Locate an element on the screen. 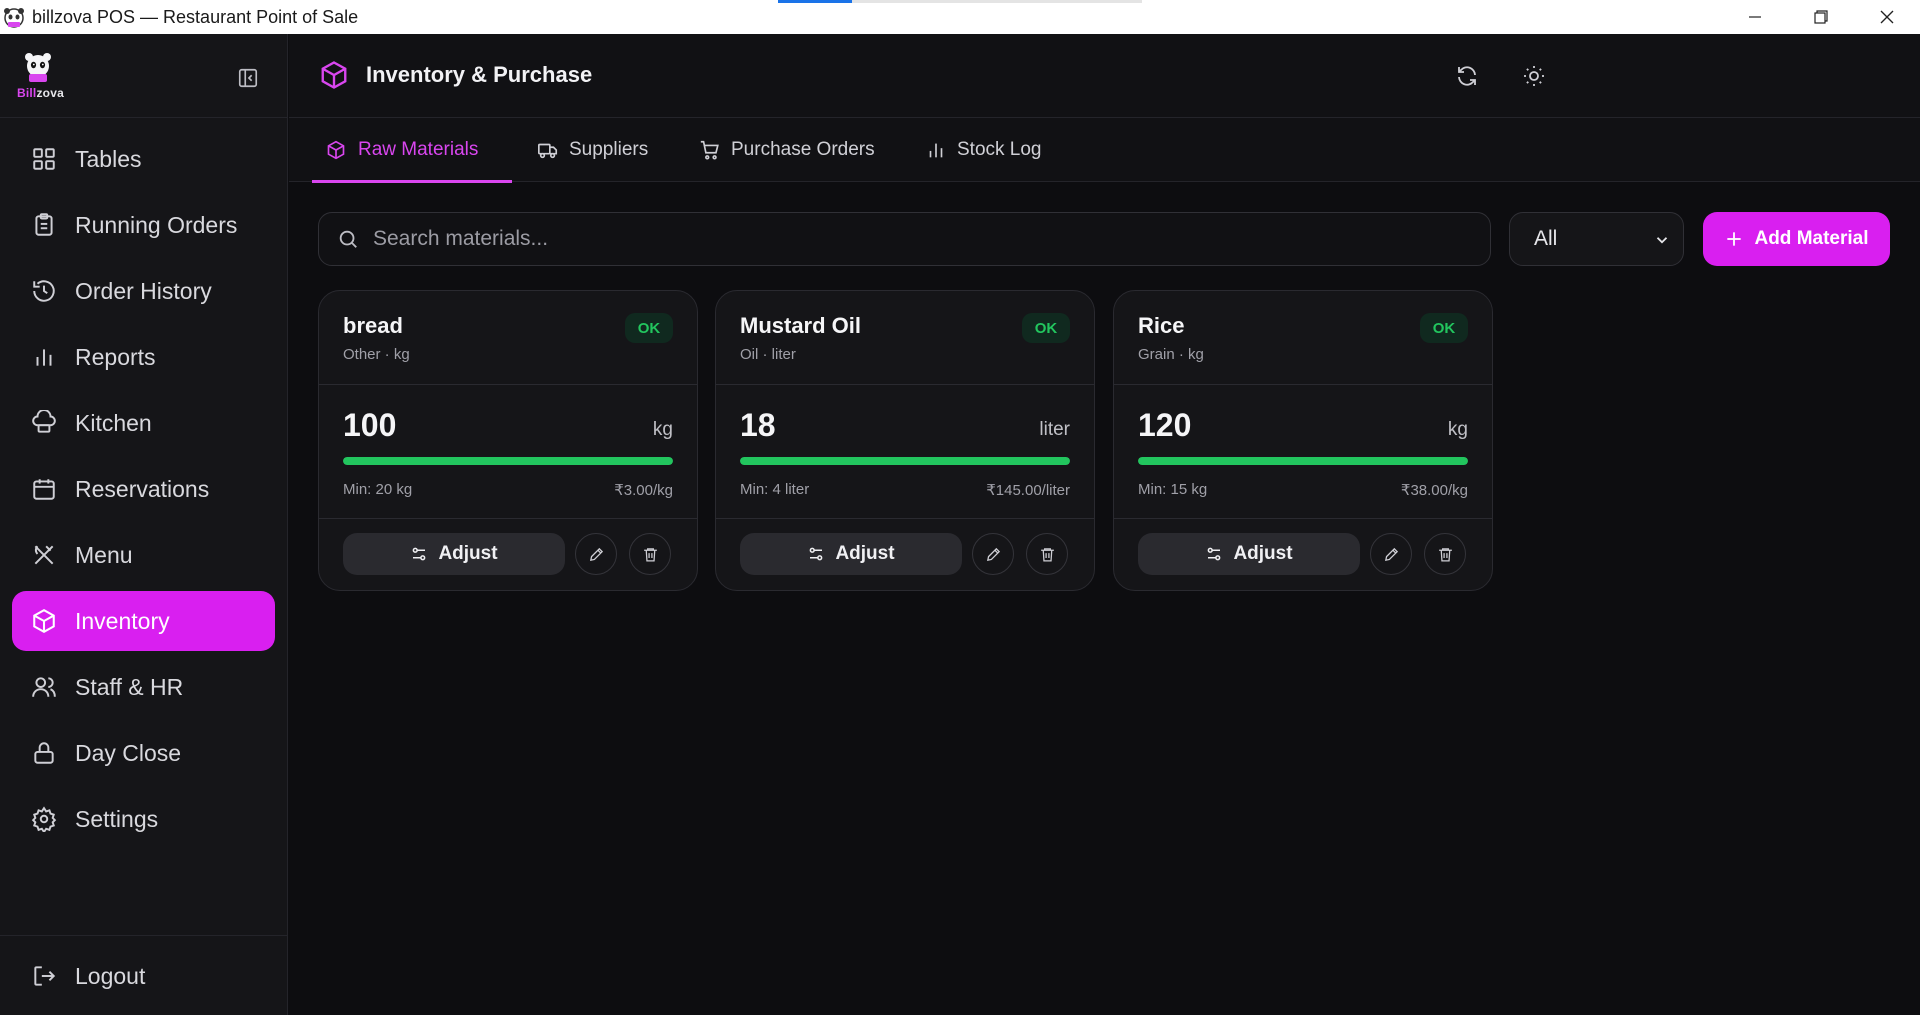 The height and width of the screenshot is (1015, 1920). minimize-icon is located at coordinates (1755, 17).